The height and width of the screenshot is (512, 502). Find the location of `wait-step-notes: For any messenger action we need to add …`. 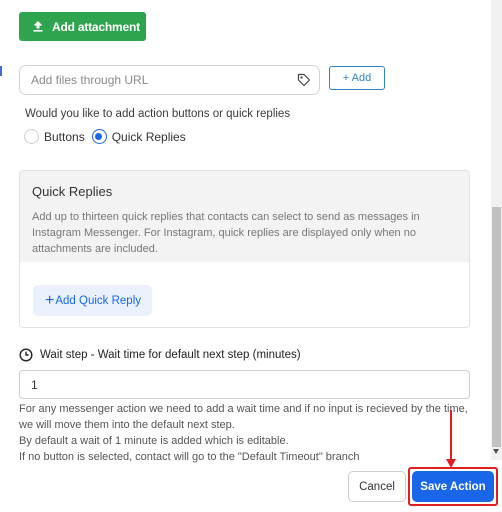

wait-step-notes: For any messenger action we need to add … is located at coordinates (249, 433).